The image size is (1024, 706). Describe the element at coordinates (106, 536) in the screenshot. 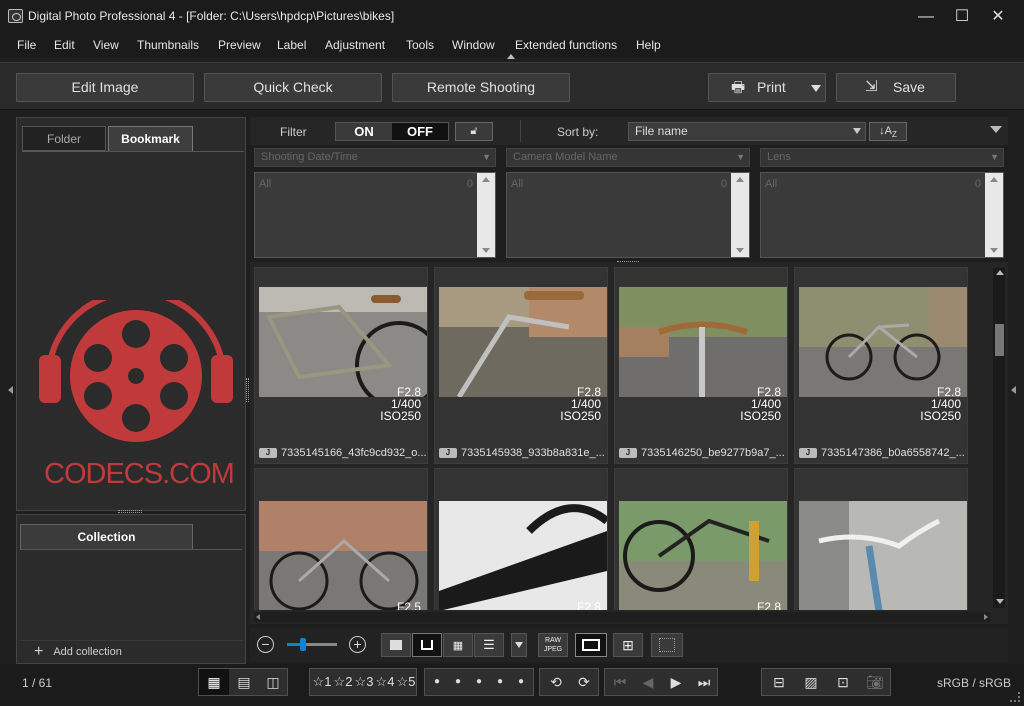

I see `tab-collection: Collection` at that location.